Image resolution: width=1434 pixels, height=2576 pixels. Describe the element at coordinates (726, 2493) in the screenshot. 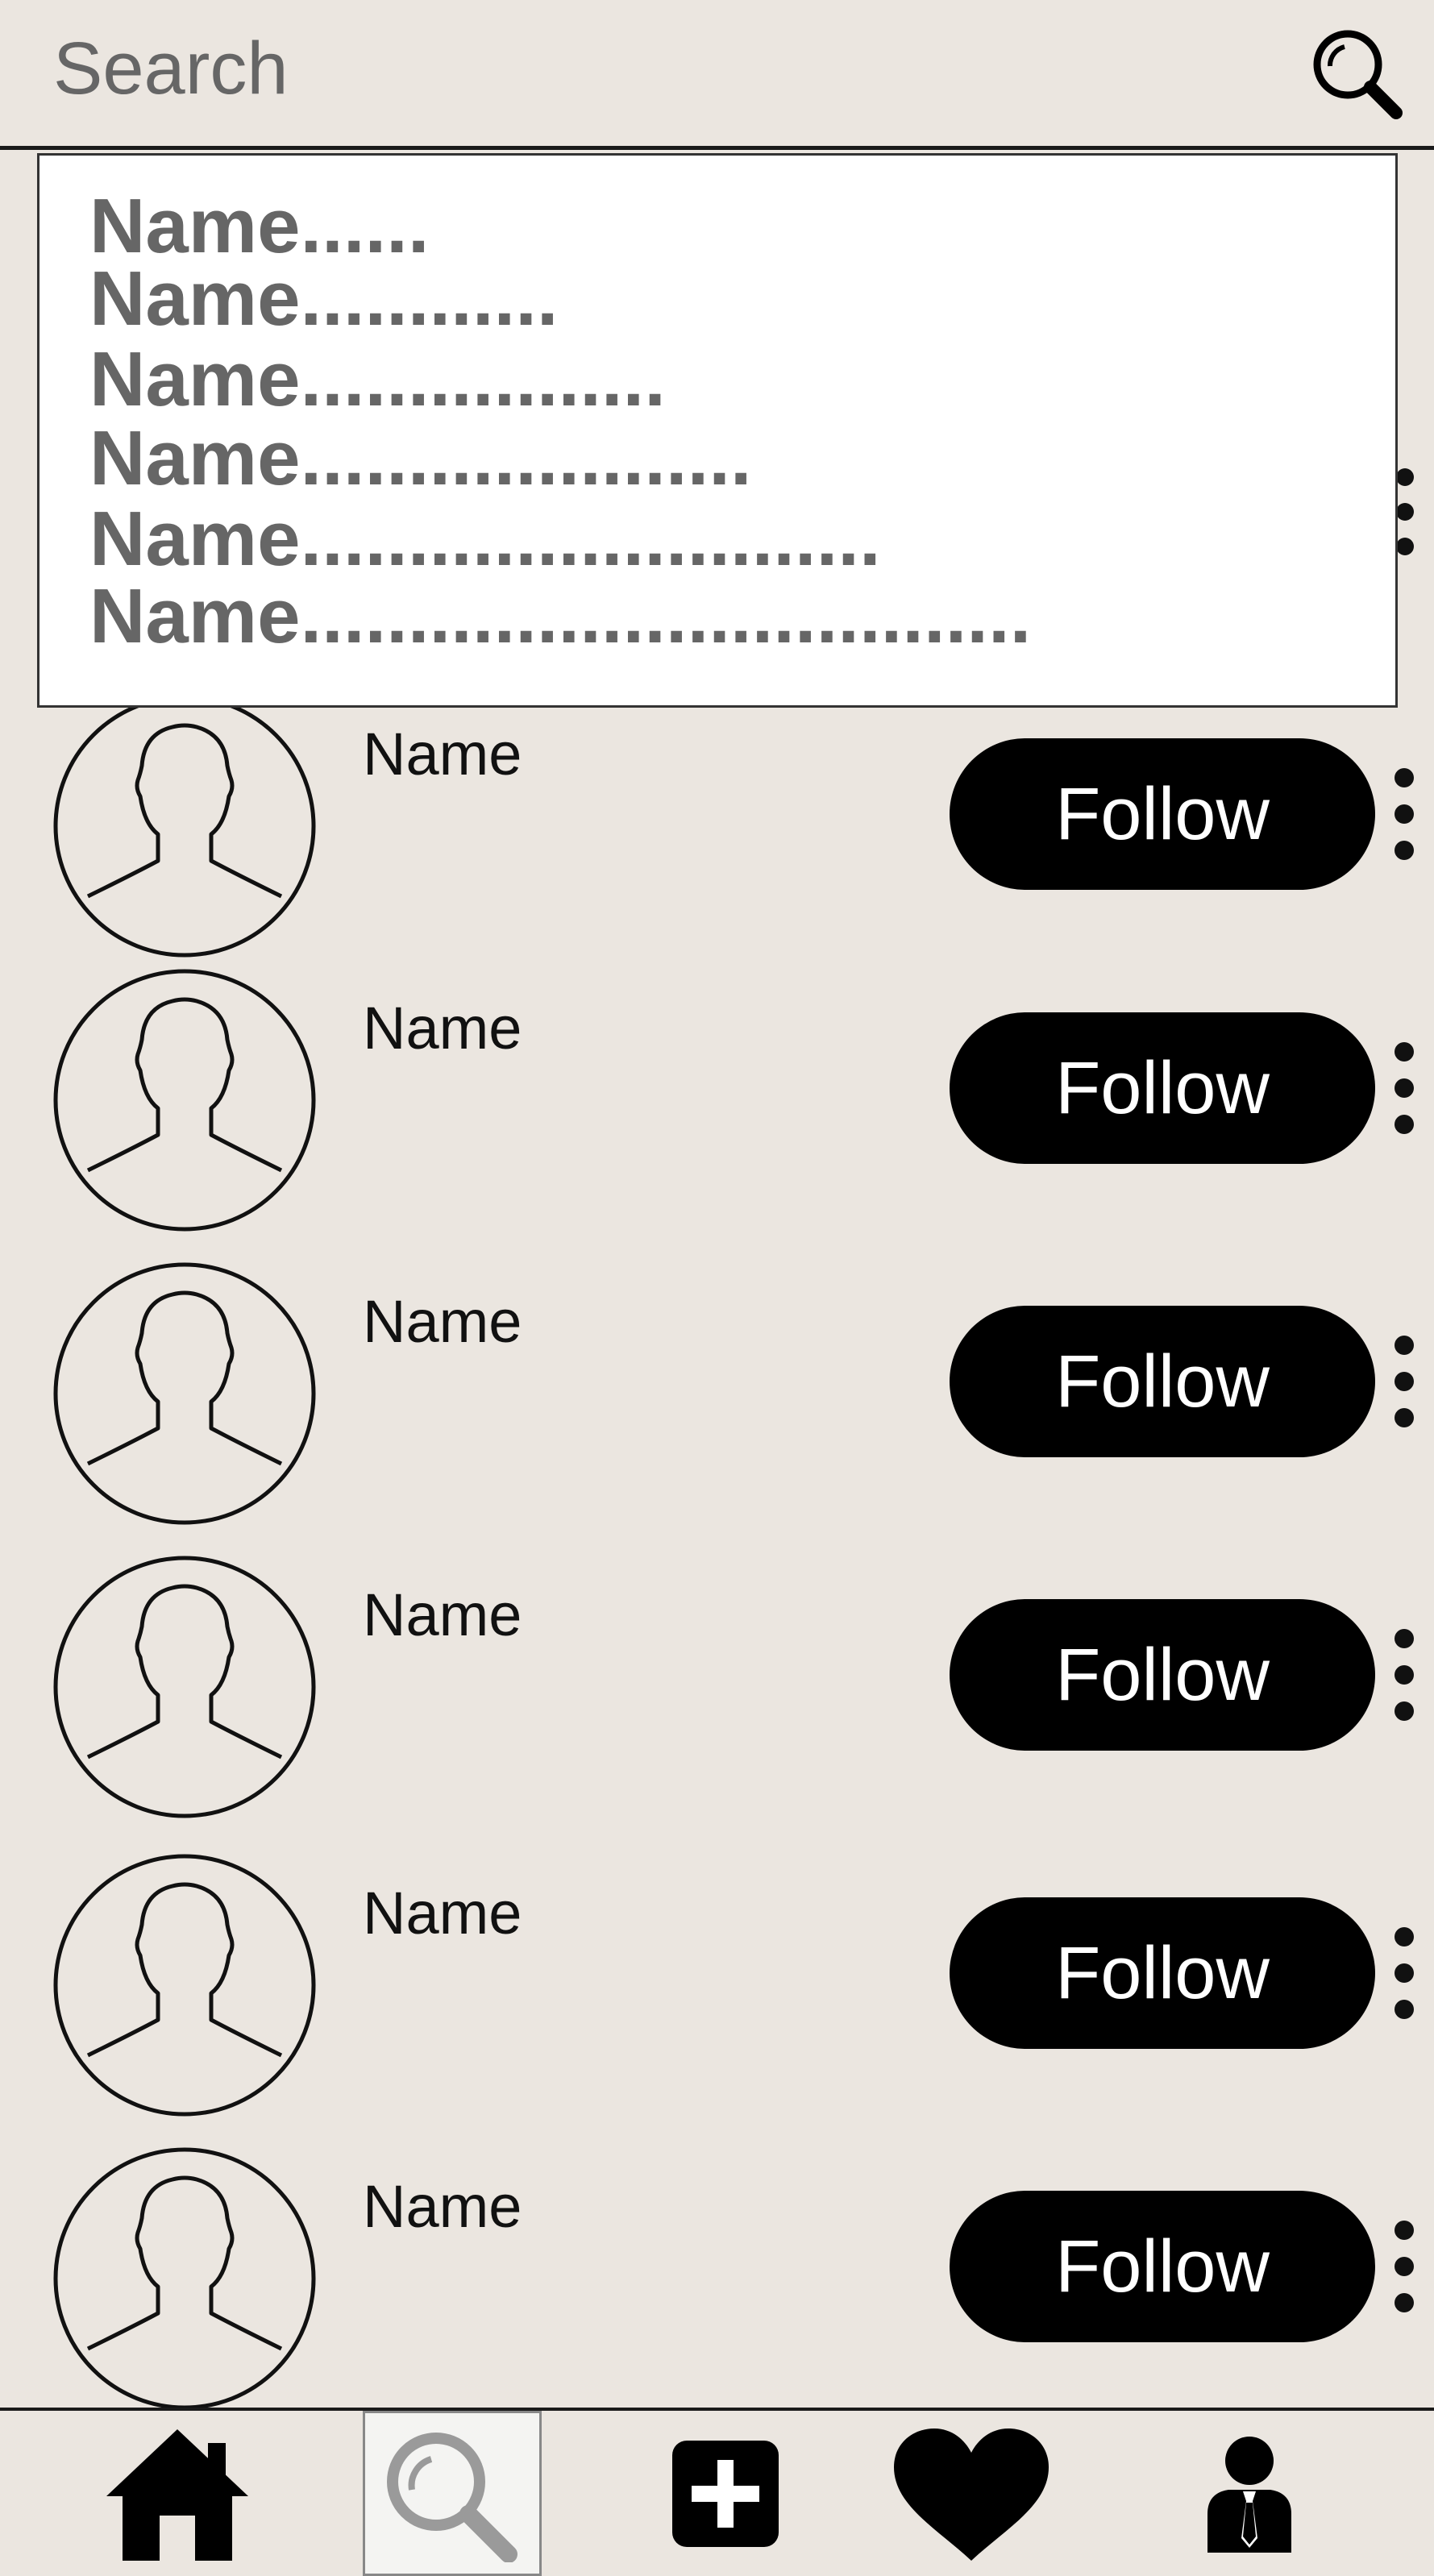

I see `add-icon` at that location.